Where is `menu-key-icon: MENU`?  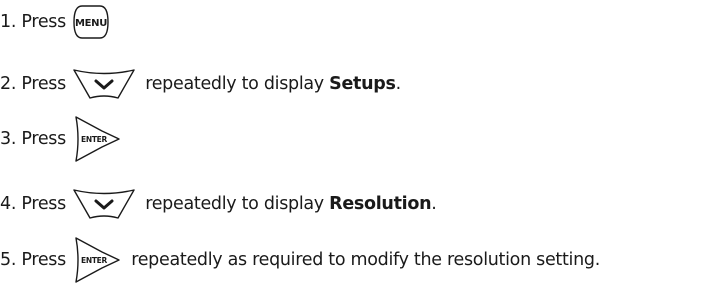
menu-key-icon: MENU is located at coordinates (91, 22).